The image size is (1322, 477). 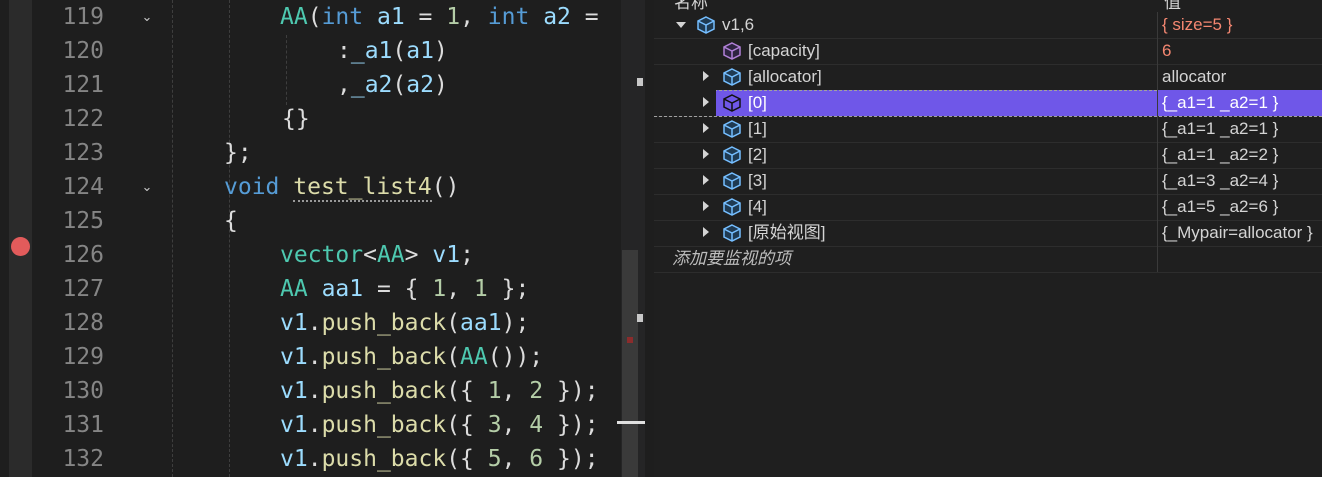 I want to click on scrollbar-thumb, so click(x=630, y=363).